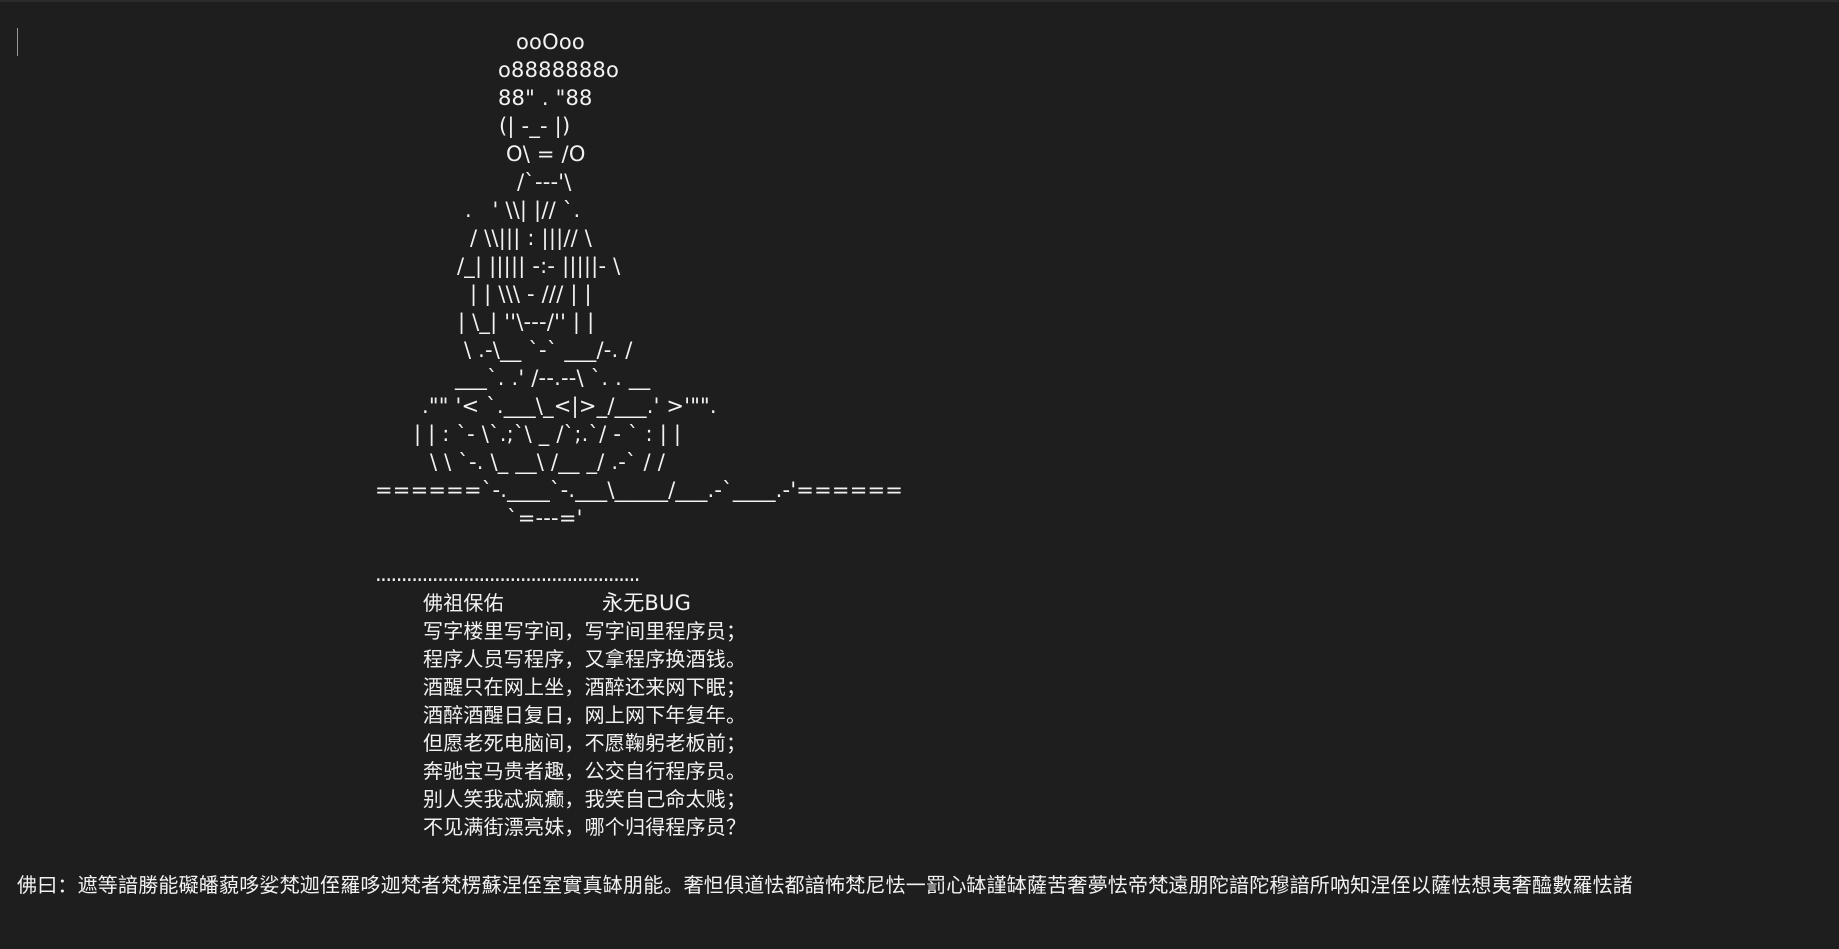 The height and width of the screenshot is (949, 1839). Describe the element at coordinates (569, 406) in the screenshot. I see `ascii-art-line: ."" '< `.___\_<|>_/___.' >'"".` at that location.